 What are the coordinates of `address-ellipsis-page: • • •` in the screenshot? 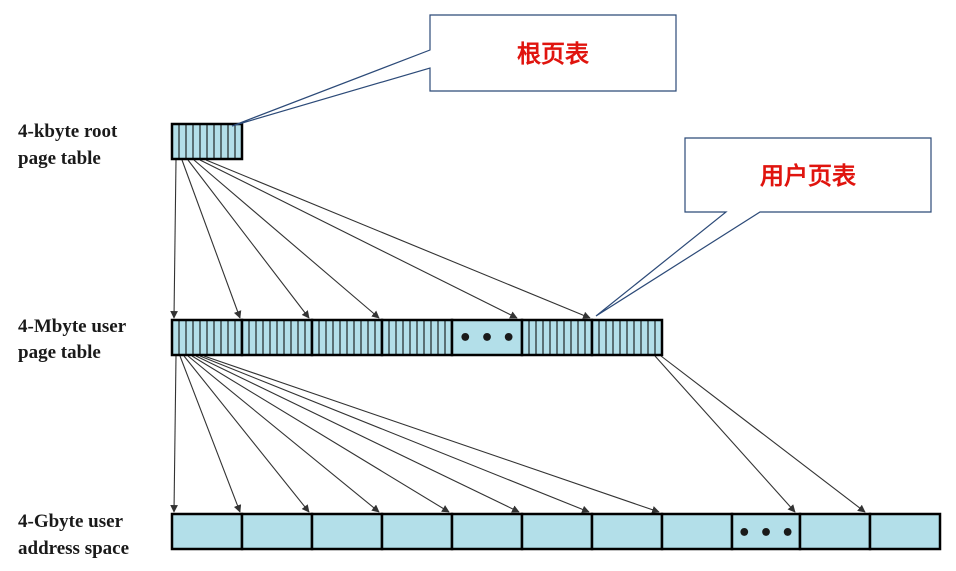 It's located at (766, 531).